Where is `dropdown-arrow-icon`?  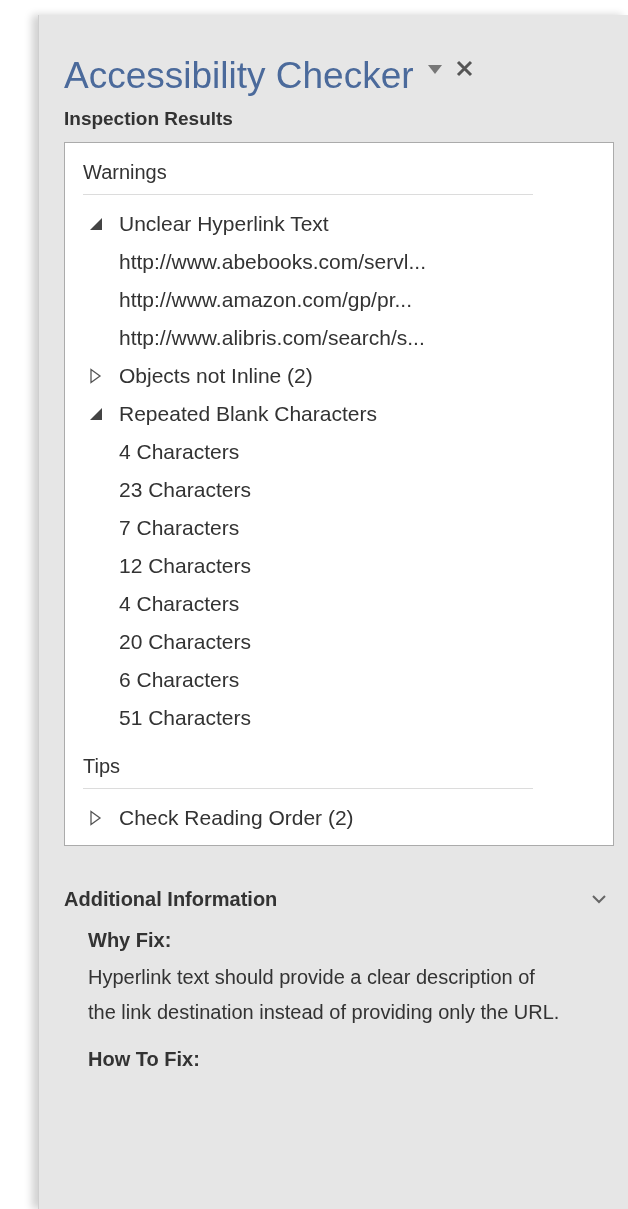 dropdown-arrow-icon is located at coordinates (434, 69).